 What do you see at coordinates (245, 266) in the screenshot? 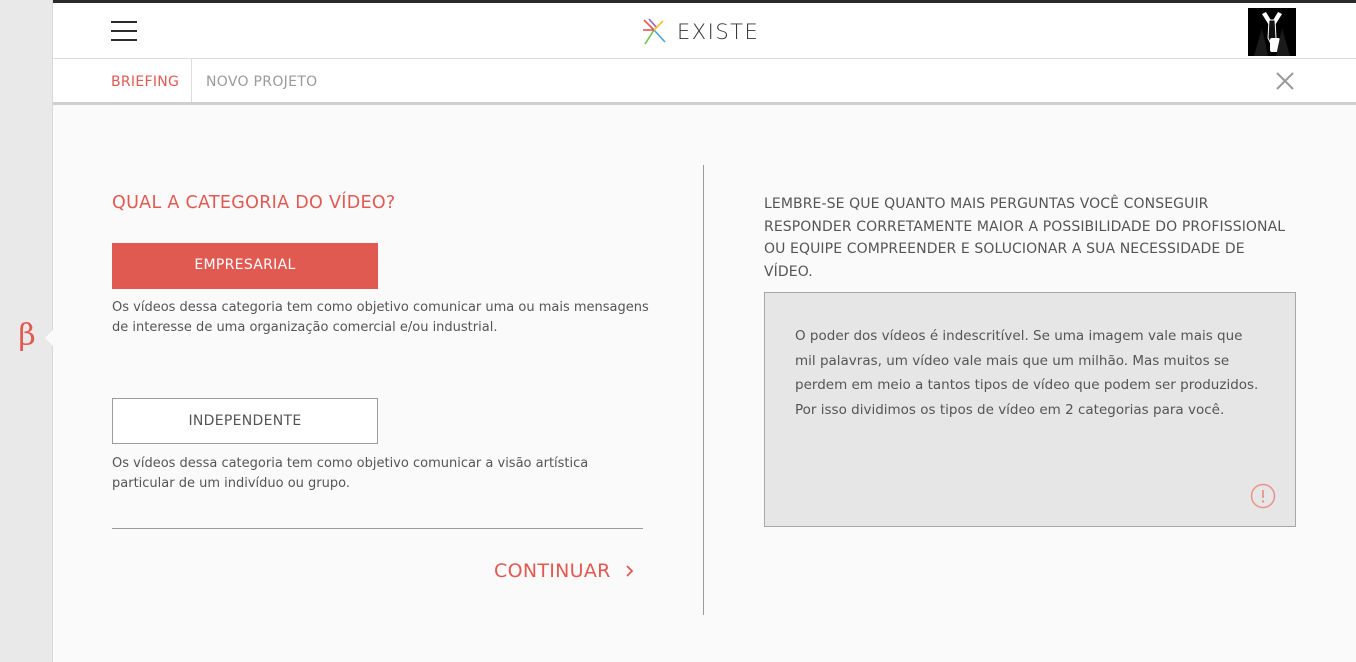
I see `option-empresarial-button: EMPRESARIAL` at bounding box center [245, 266].